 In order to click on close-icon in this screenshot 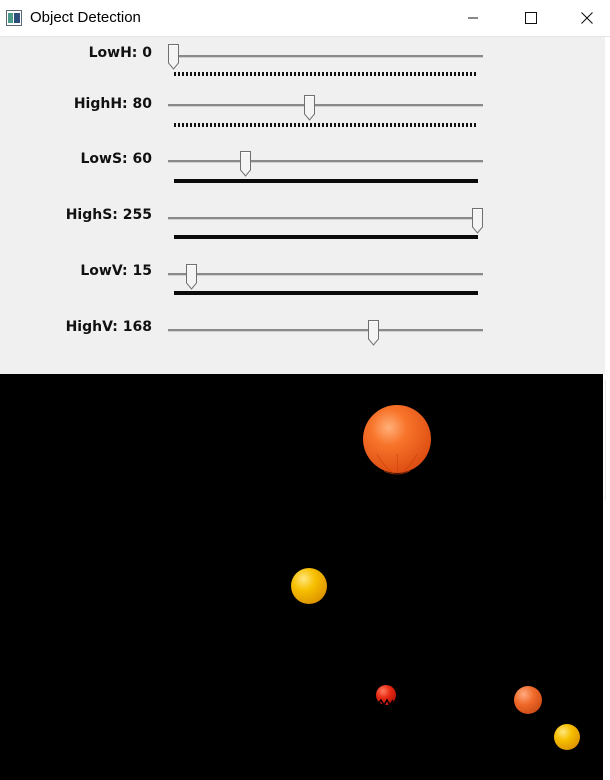, I will do `click(587, 18)`.